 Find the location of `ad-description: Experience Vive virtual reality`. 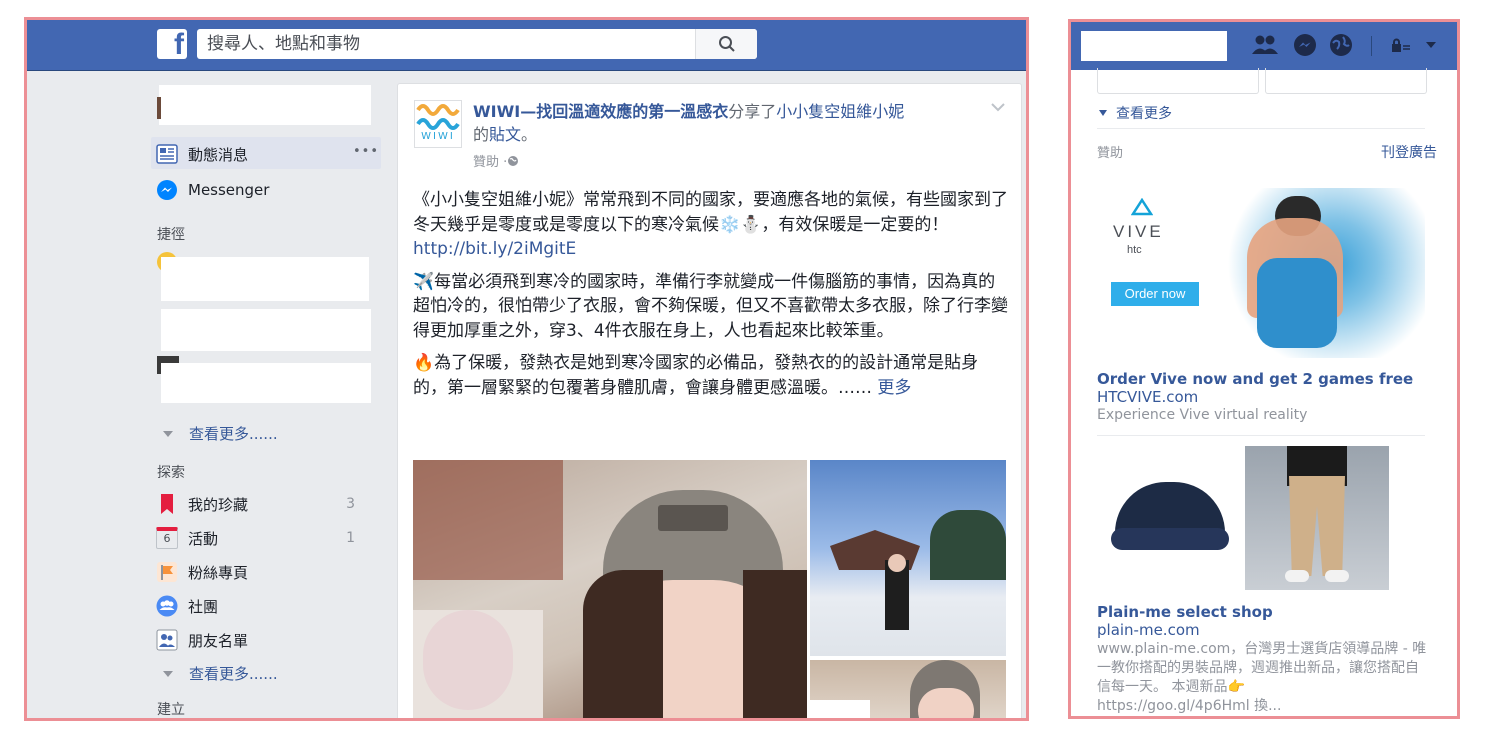

ad-description: Experience Vive virtual reality is located at coordinates (1202, 415).